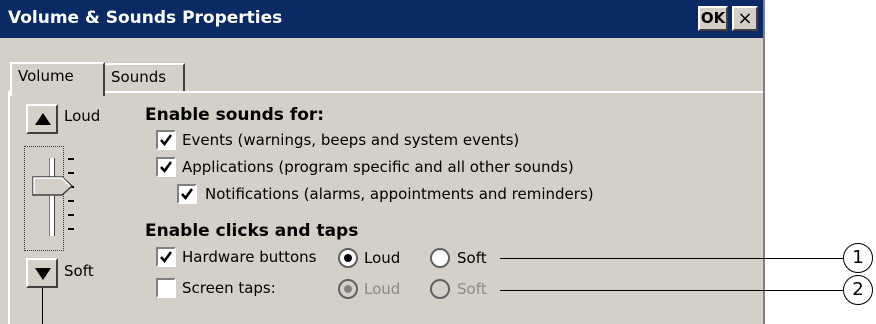 The width and height of the screenshot is (876, 324). What do you see at coordinates (44, 198) in the screenshot?
I see `volume-slider-focus` at bounding box center [44, 198].